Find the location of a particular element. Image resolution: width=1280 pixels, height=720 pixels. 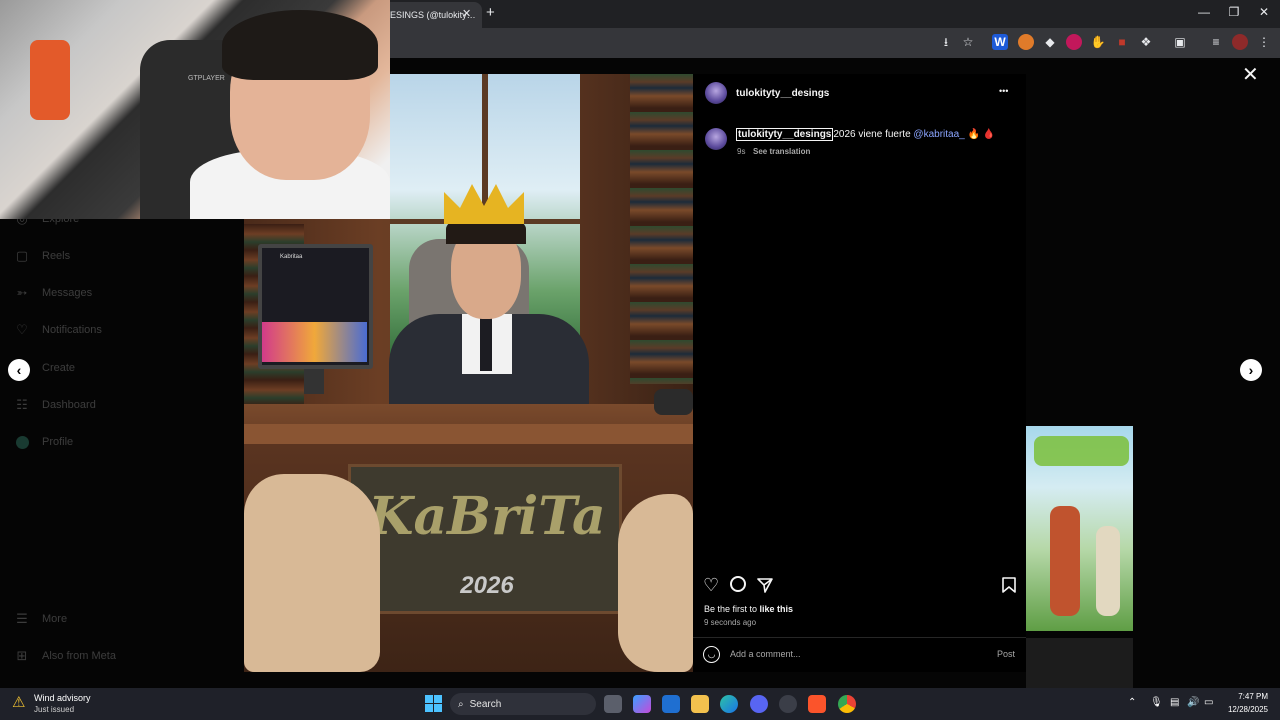

next-post-button: › is located at coordinates (1251, 370).